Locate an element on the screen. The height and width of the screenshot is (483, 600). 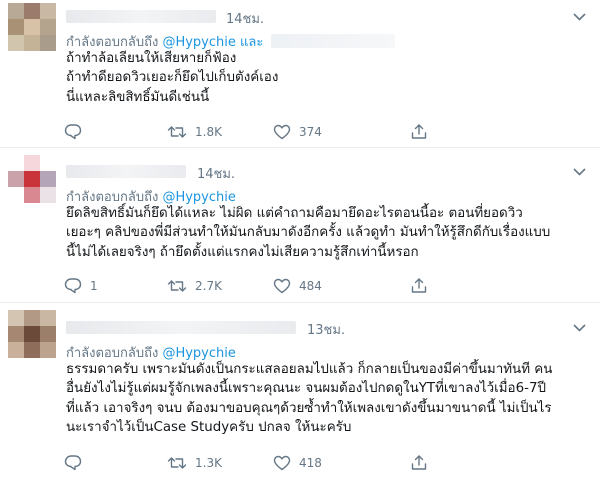
reply-button: 1 is located at coordinates (115, 285).